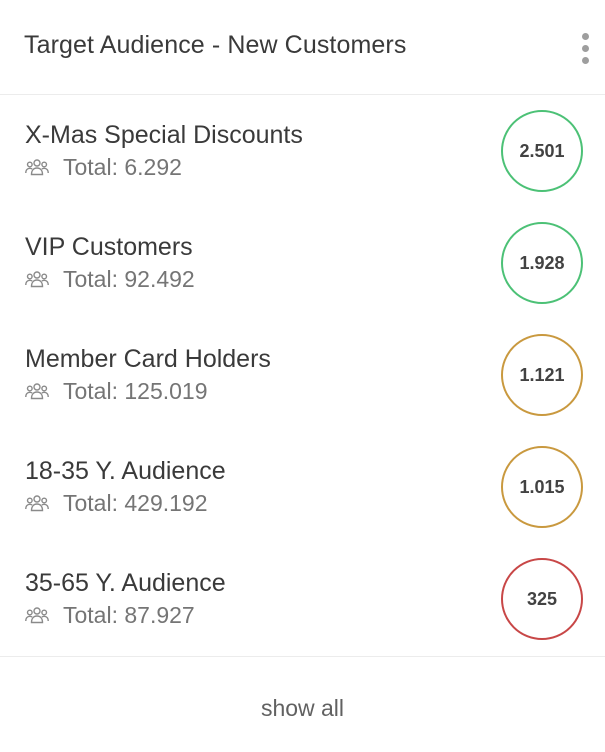 The width and height of the screenshot is (605, 752). What do you see at coordinates (542, 487) in the screenshot?
I see `score-badge: 1.015` at bounding box center [542, 487].